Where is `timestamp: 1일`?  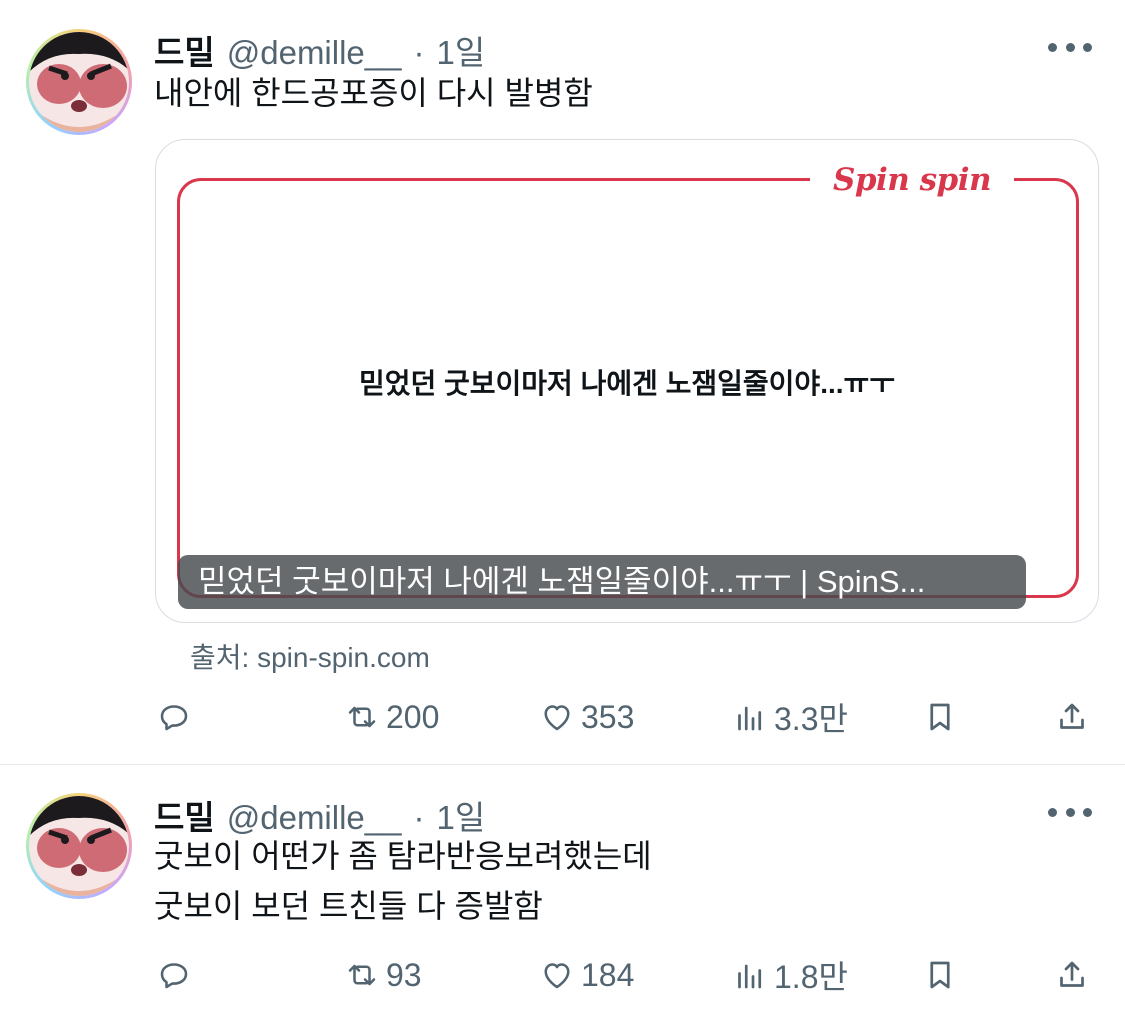 timestamp: 1일 is located at coordinates (460, 50).